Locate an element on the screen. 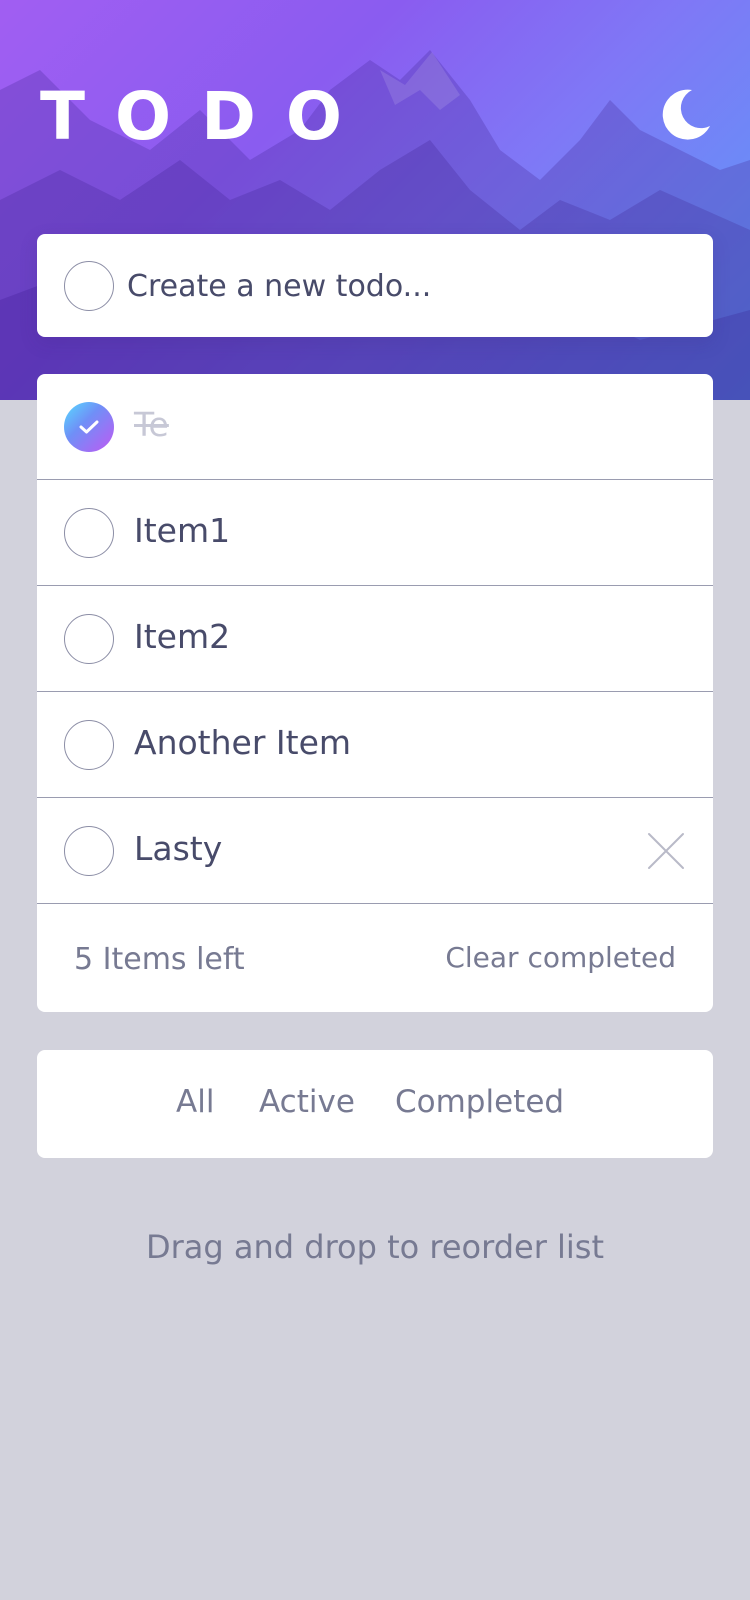 The width and height of the screenshot is (750, 1600). items-left-count: 5 Items left is located at coordinates (159, 959).